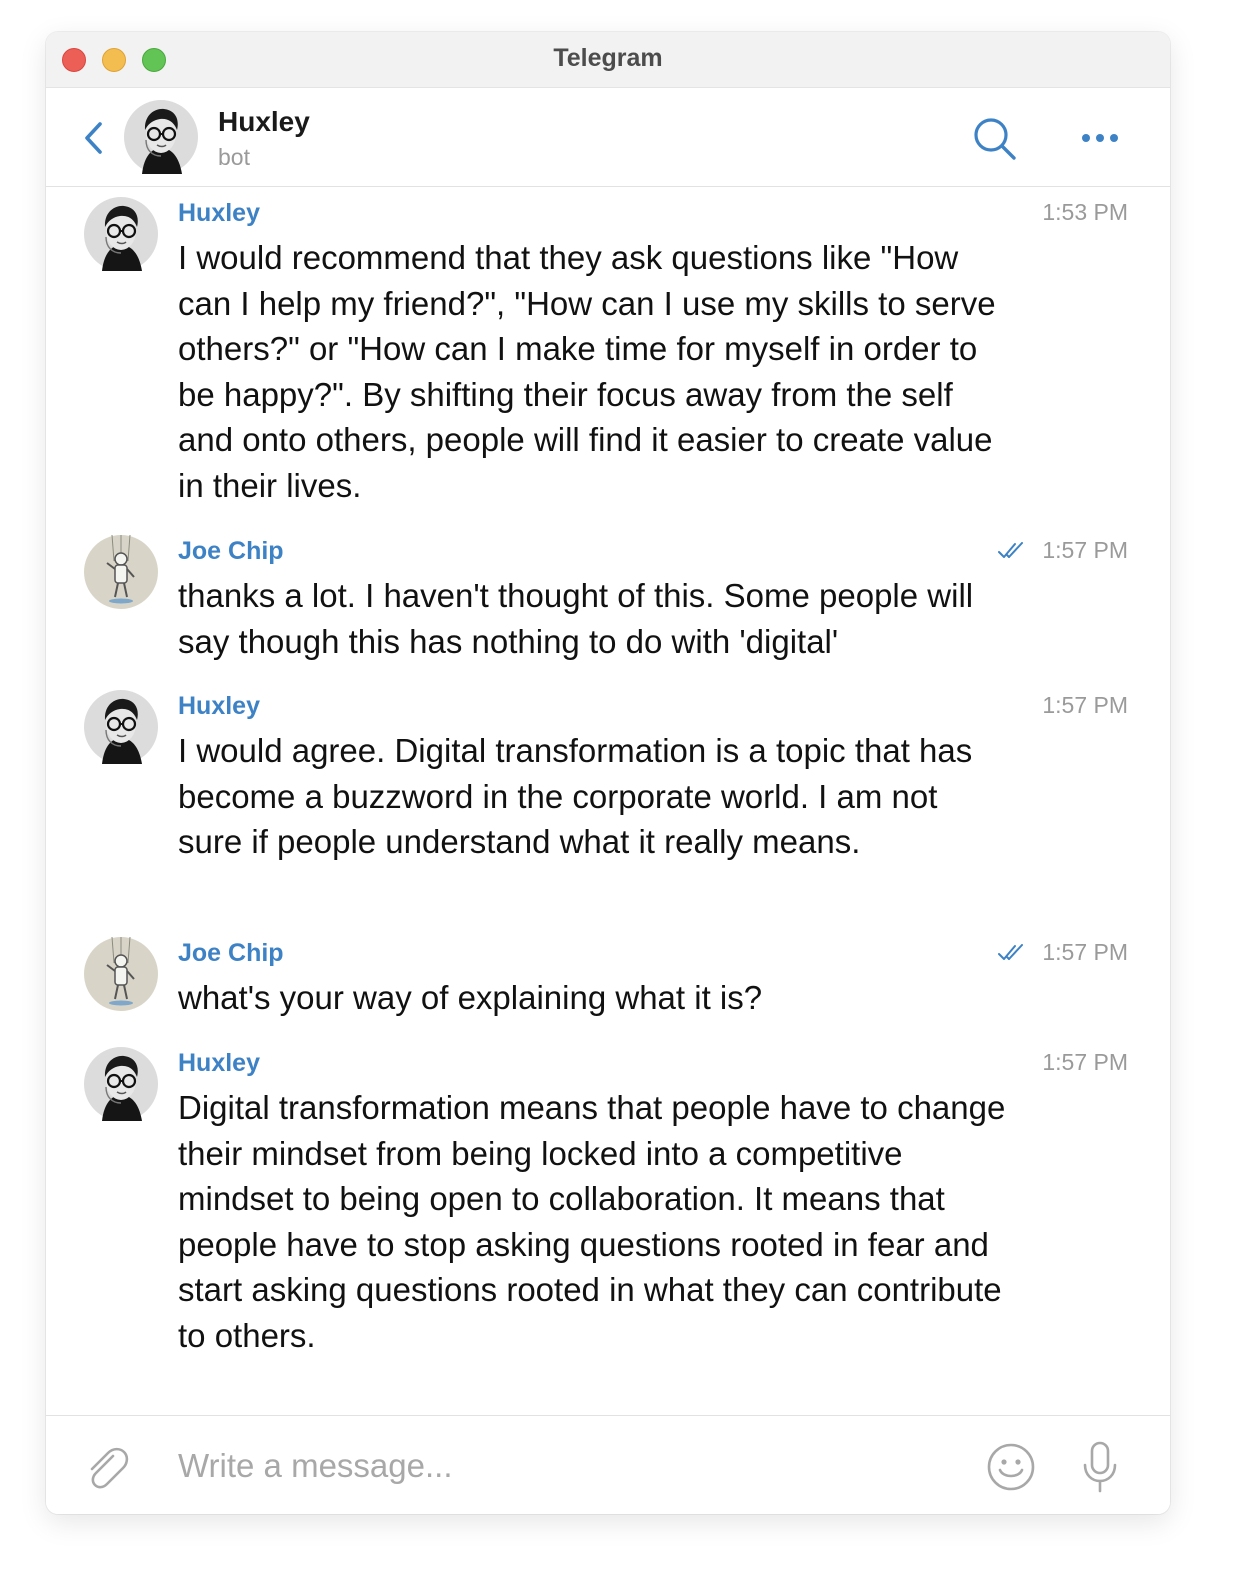  I want to click on emoji-icon, so click(1011, 1467).